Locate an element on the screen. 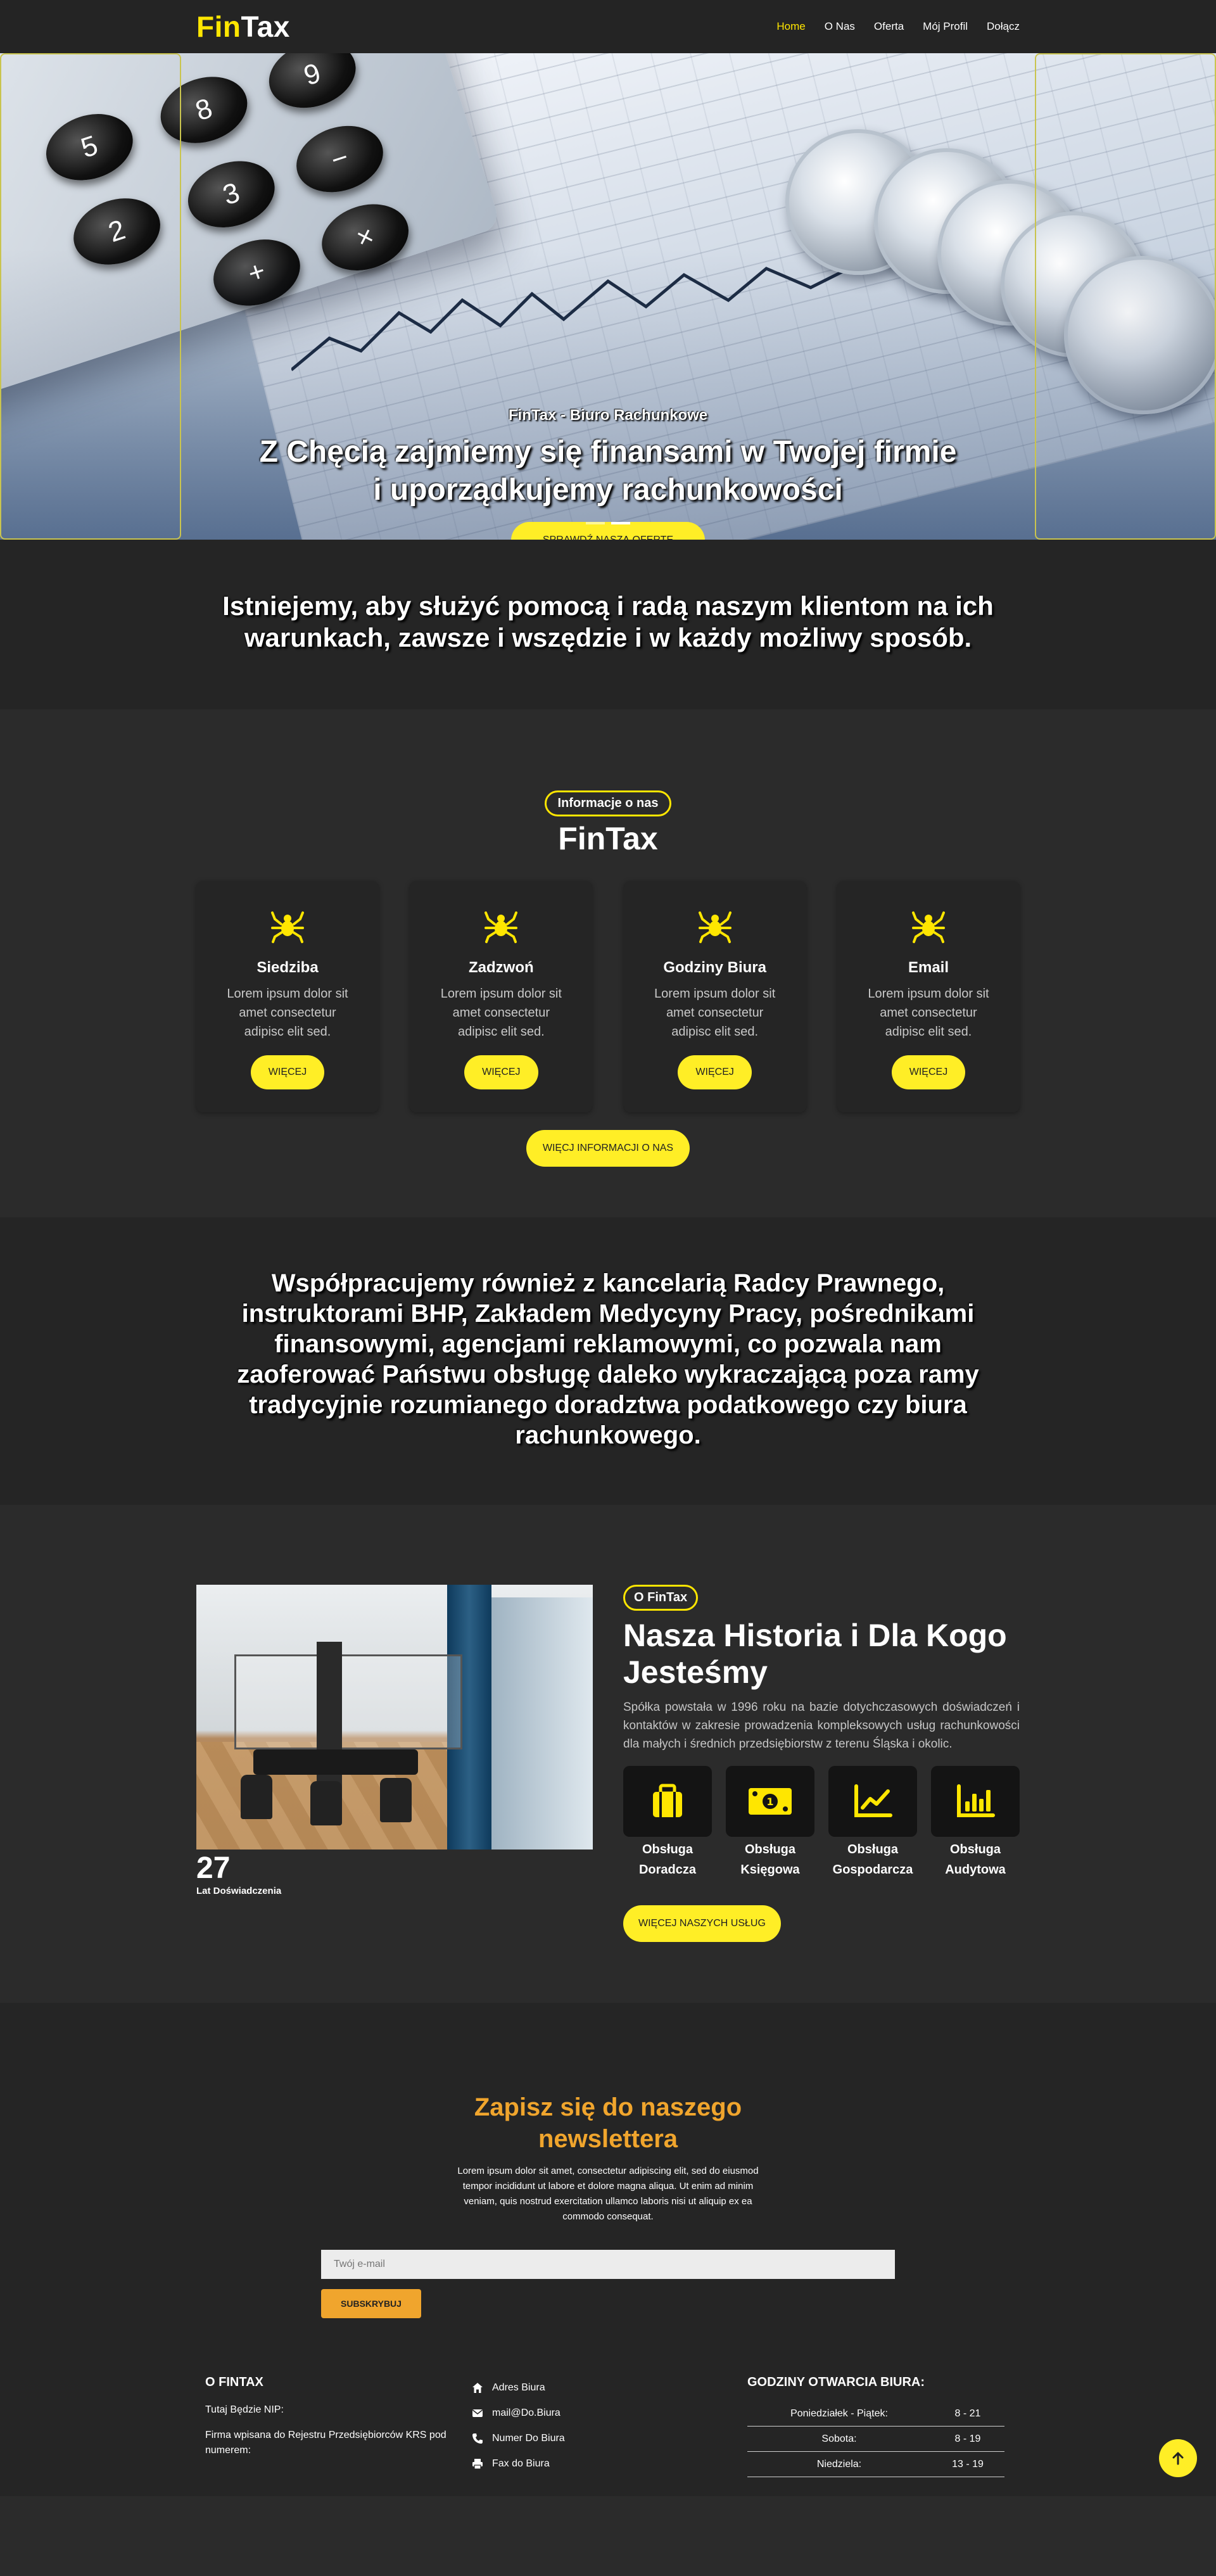 The width and height of the screenshot is (1216, 2576). hours-row: Niedziela: 13 - 19 is located at coordinates (875, 2464).